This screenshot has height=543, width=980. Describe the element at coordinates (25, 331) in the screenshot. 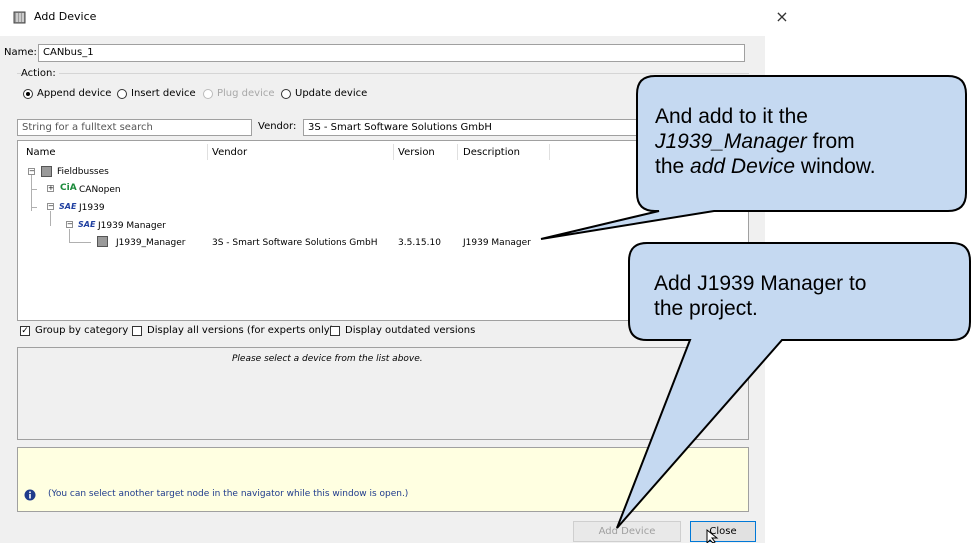

I see `group-by-category-checkbox: ✓` at that location.